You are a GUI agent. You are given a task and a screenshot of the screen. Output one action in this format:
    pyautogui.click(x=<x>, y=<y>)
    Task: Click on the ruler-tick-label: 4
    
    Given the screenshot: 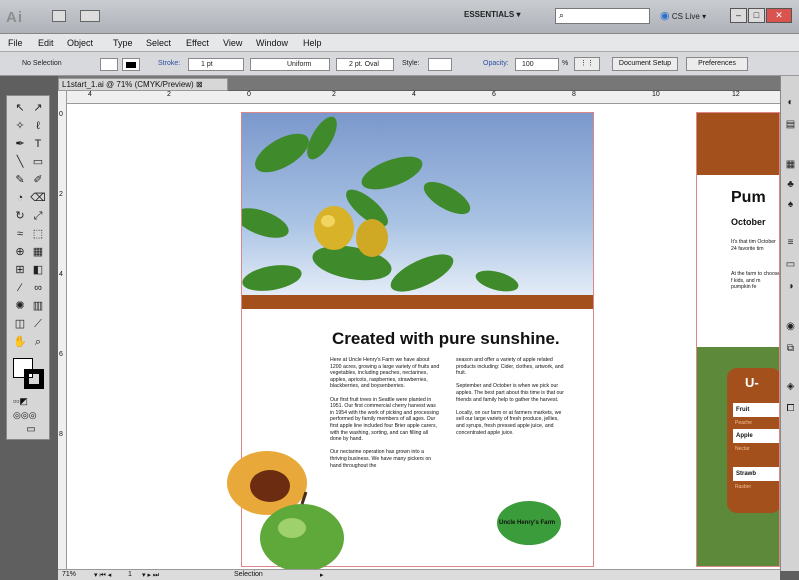 What is the action you would take?
    pyautogui.click(x=61, y=274)
    